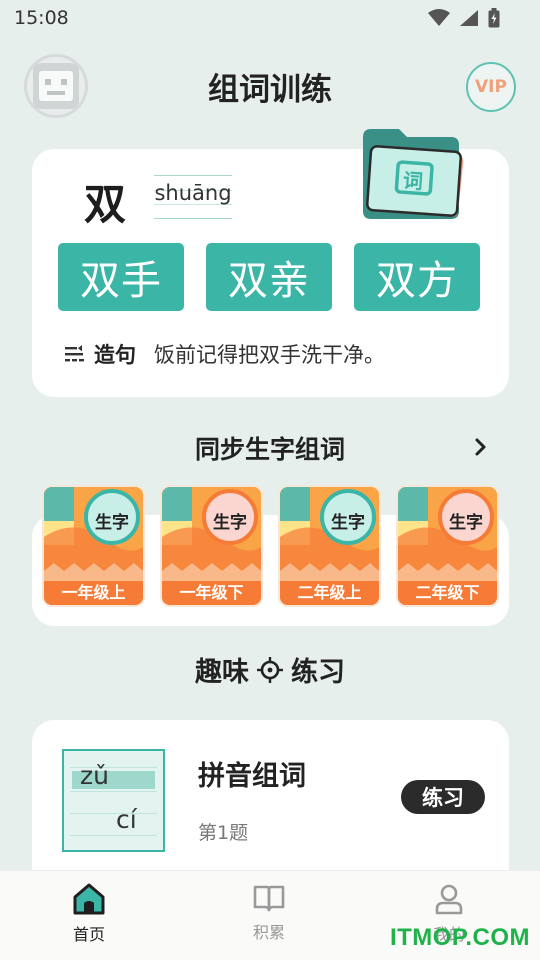 Image resolution: width=540 pixels, height=960 pixels. I want to click on grade-card-3: 生字 二年级上, so click(329, 546).